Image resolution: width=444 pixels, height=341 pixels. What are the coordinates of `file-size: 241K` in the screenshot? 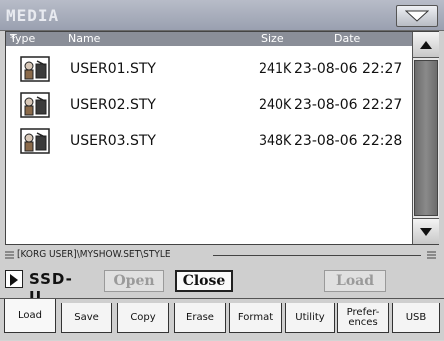 It's located at (275, 69).